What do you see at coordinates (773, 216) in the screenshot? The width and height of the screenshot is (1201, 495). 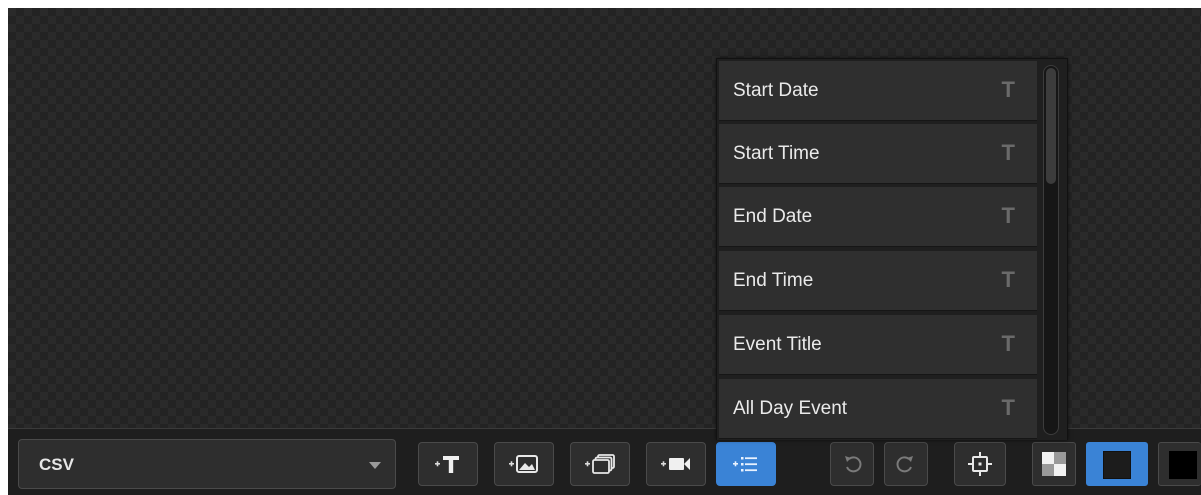 I see `field-label: End Date` at bounding box center [773, 216].